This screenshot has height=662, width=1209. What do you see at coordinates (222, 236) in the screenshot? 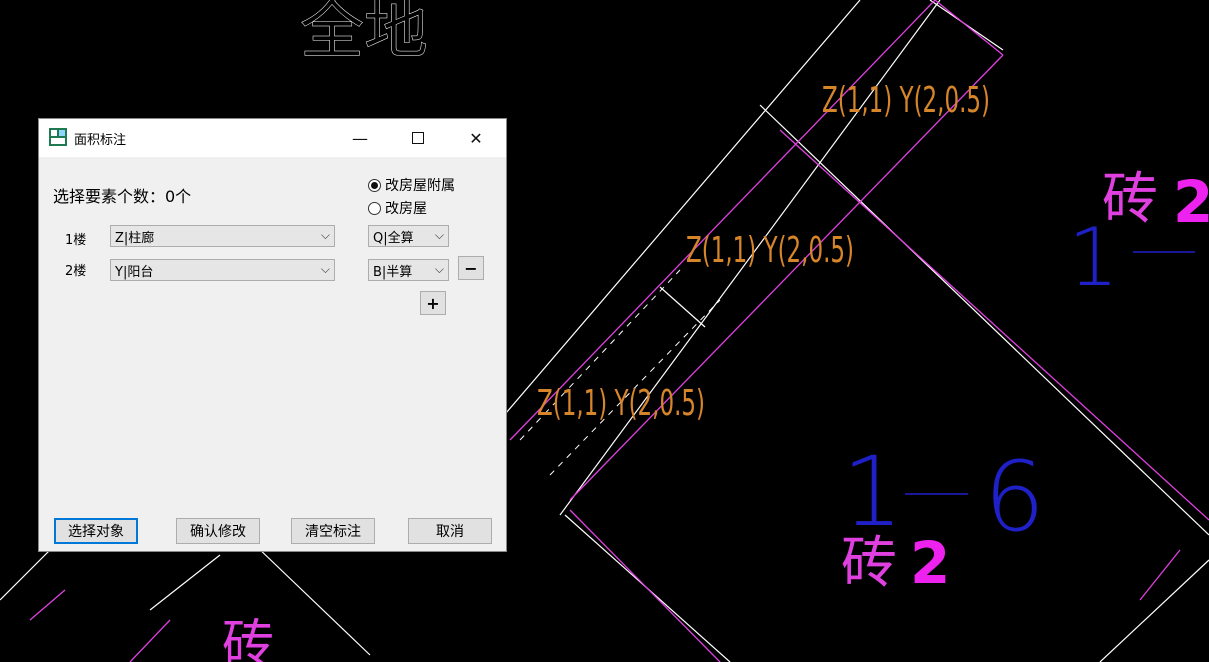
I see `type-select-row-1: Z|柱廊 ⌵` at bounding box center [222, 236].